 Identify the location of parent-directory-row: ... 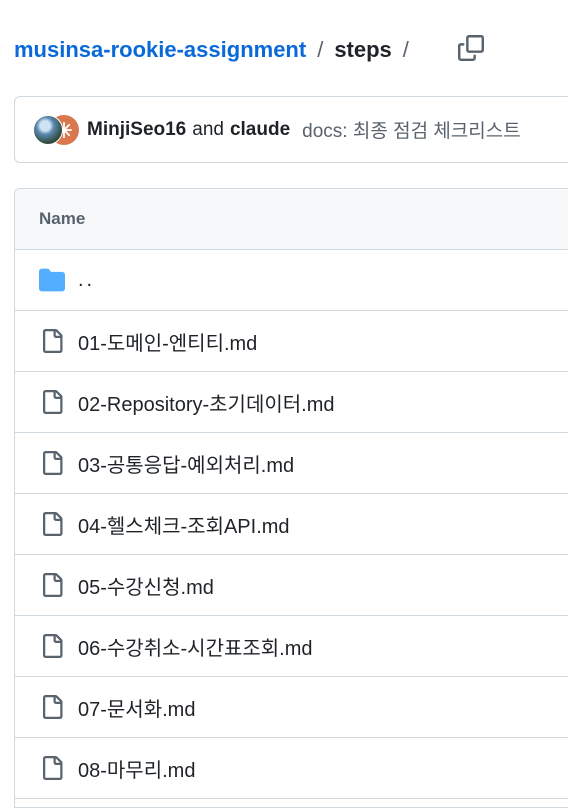
(291, 280).